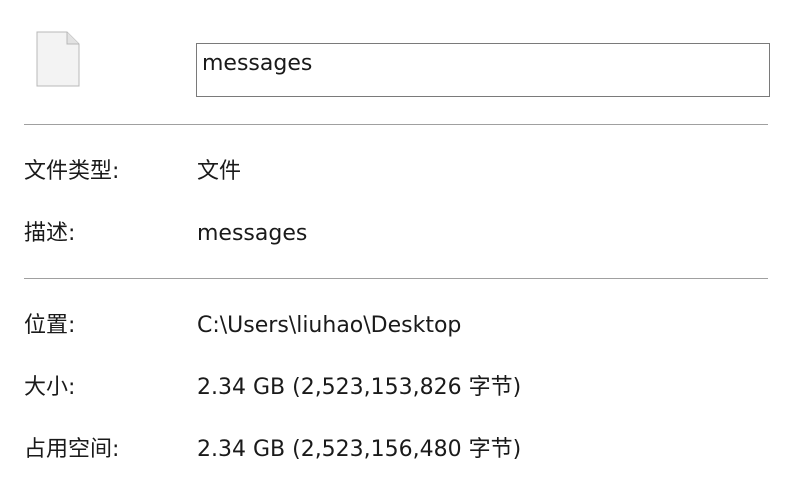 This screenshot has height=485, width=795. What do you see at coordinates (50, 233) in the screenshot?
I see `description-label: 描述:` at bounding box center [50, 233].